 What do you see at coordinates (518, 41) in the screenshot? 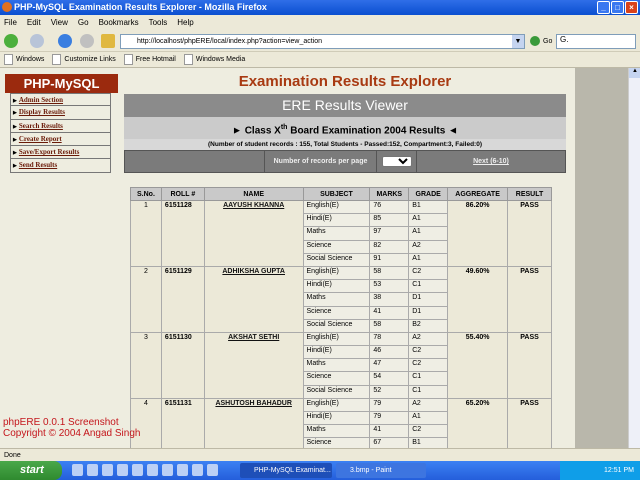
I see `chevron-down-icon: ▼` at bounding box center [518, 41].